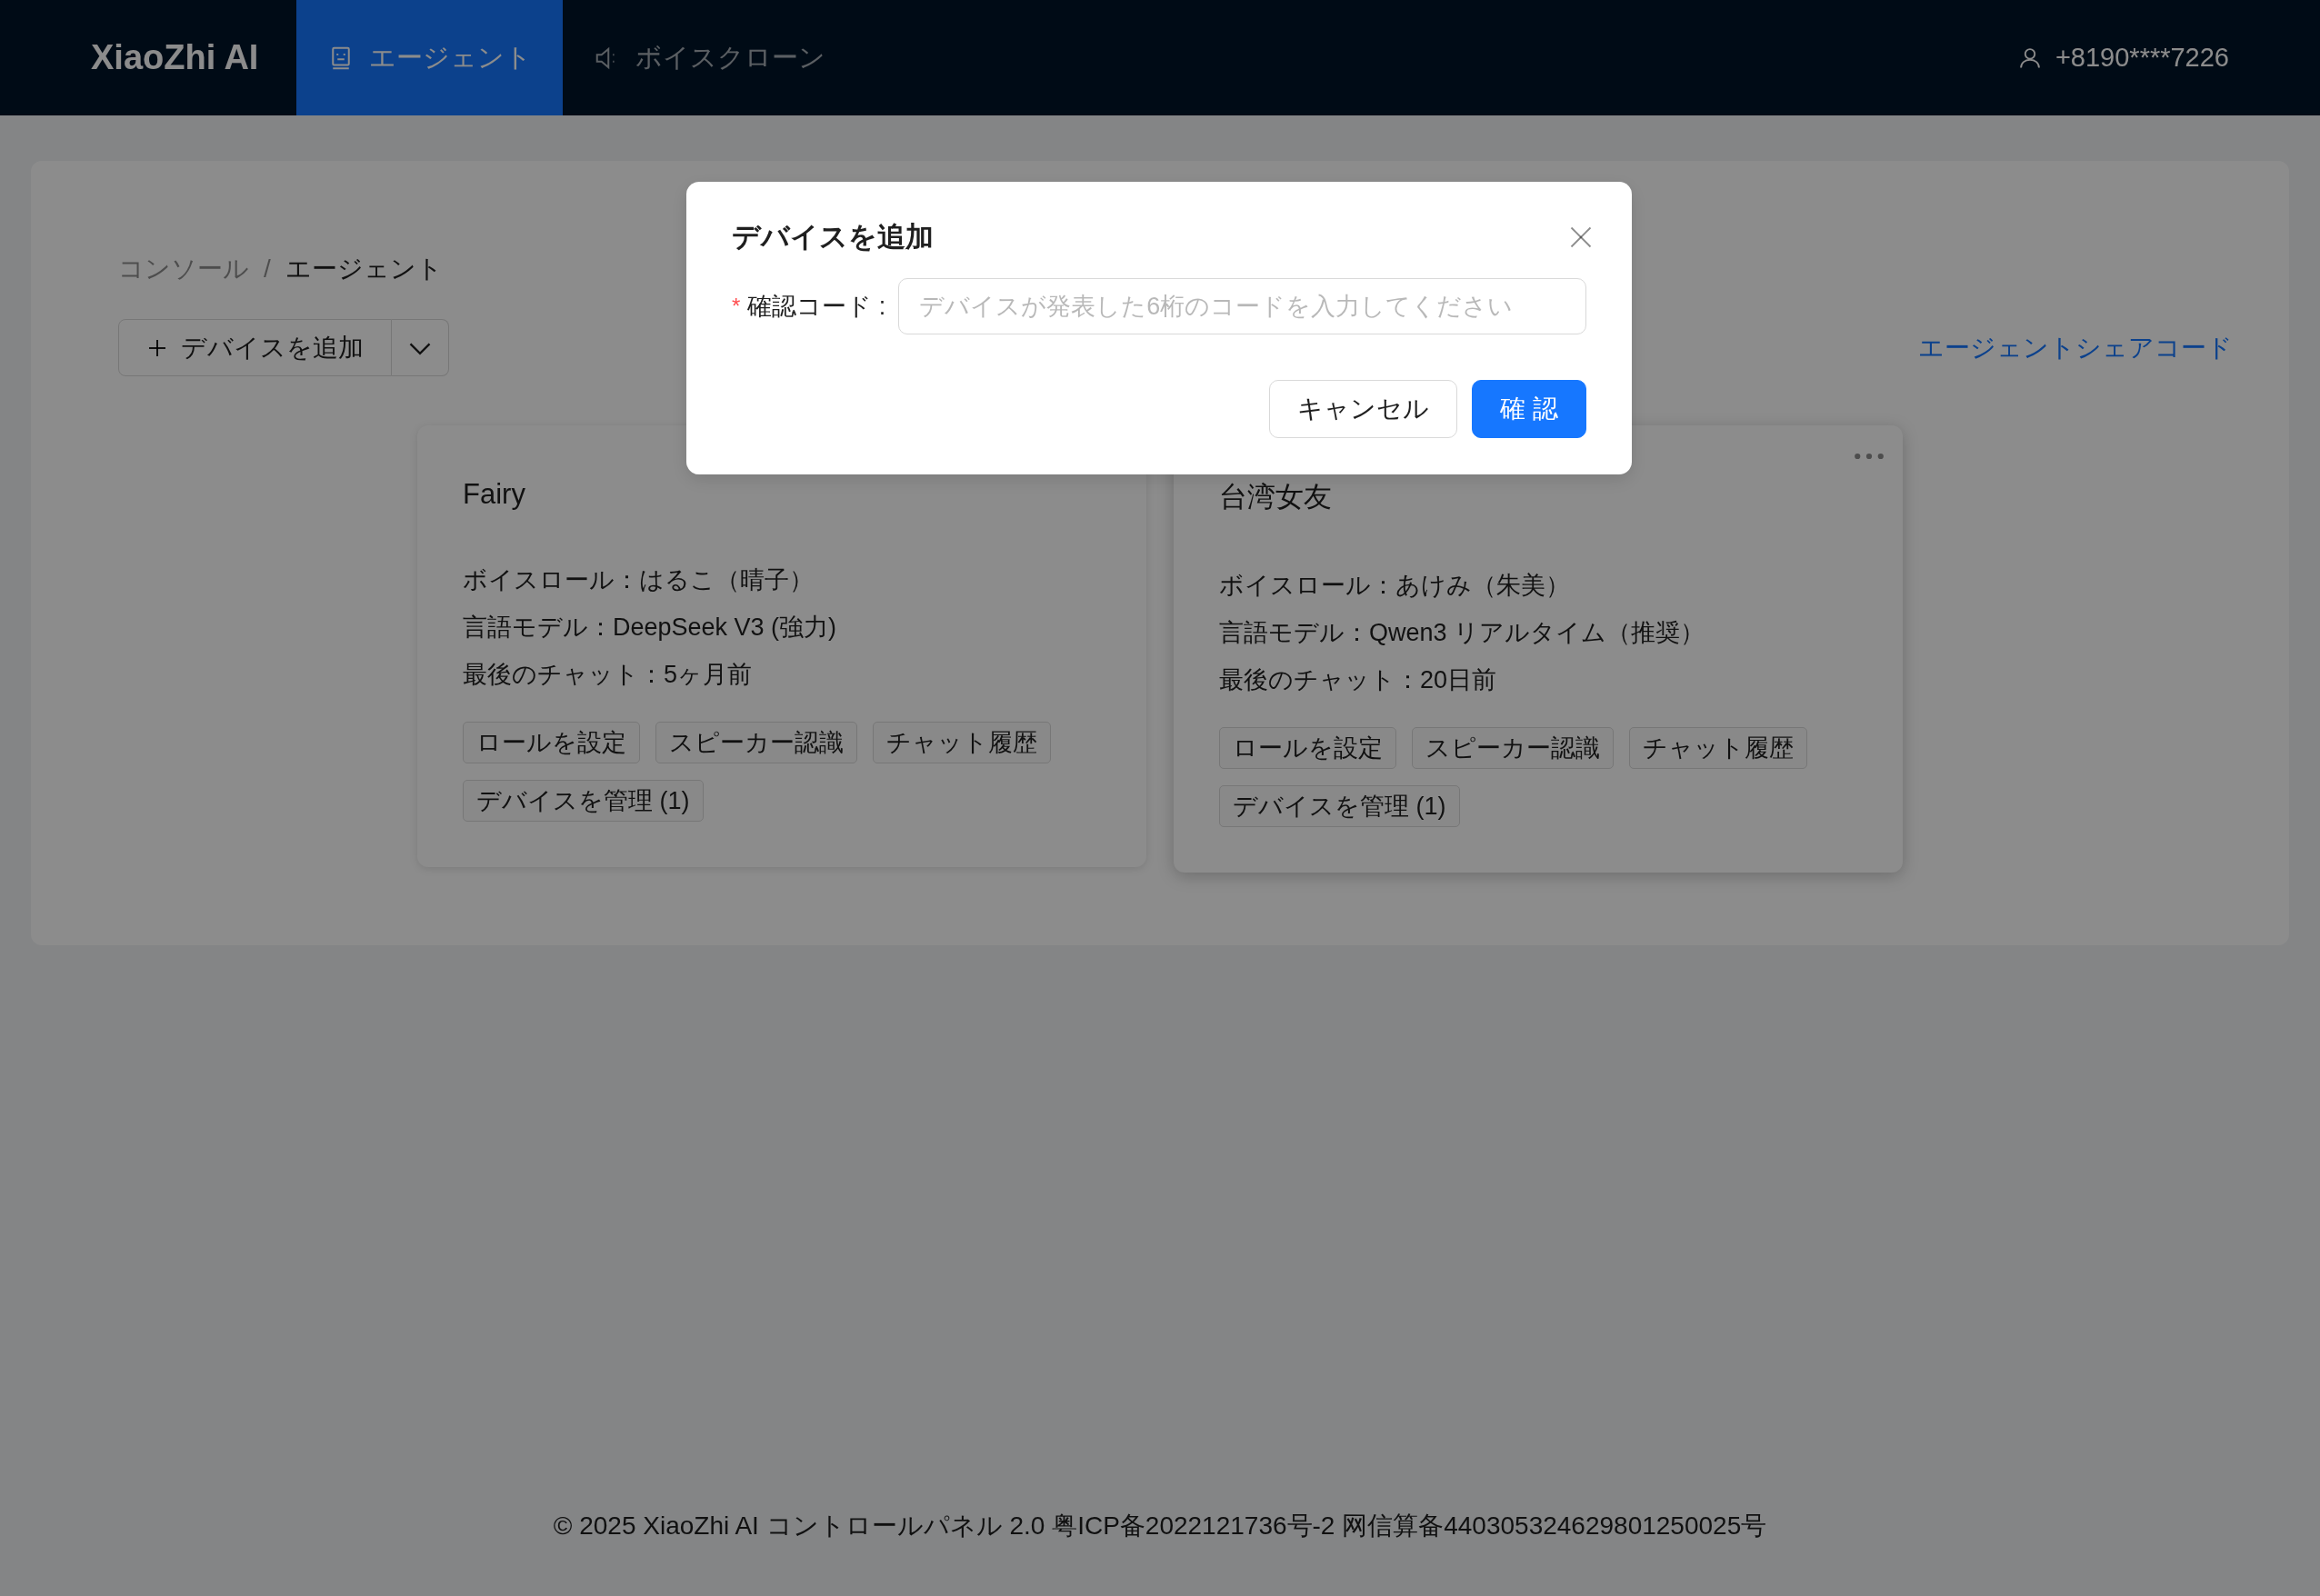 Image resolution: width=2320 pixels, height=1596 pixels. Describe the element at coordinates (816, 307) in the screenshot. I see `field-label: 確認コード :` at that location.